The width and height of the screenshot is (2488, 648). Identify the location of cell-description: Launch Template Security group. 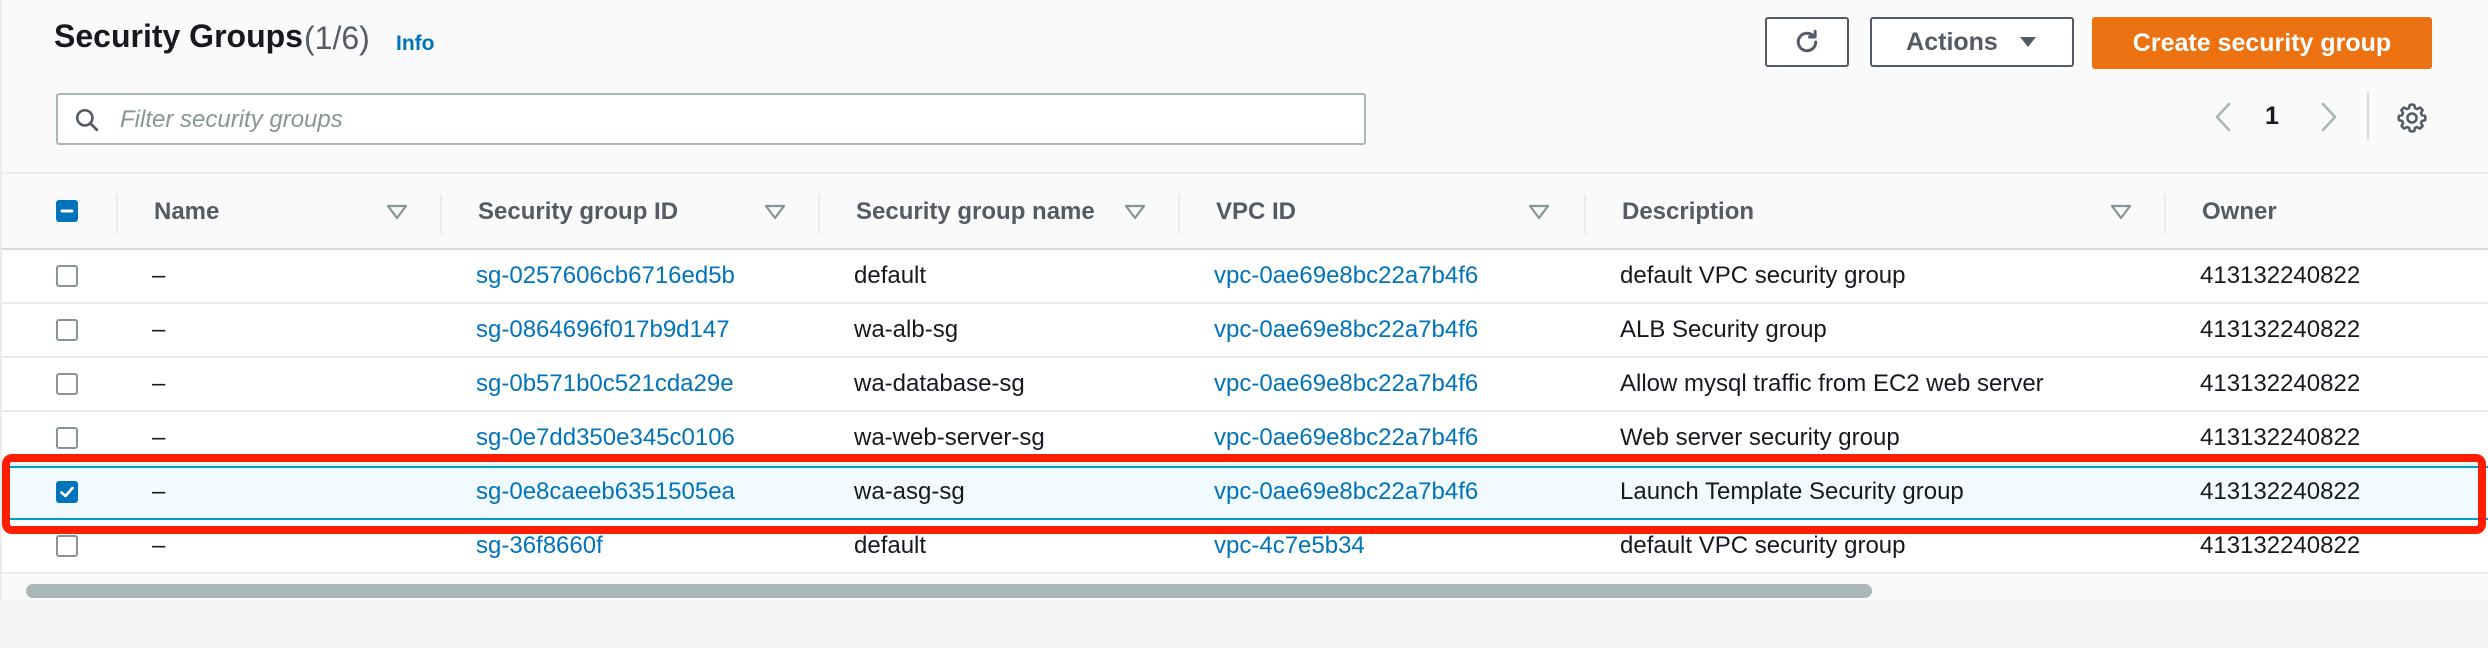
(1792, 491).